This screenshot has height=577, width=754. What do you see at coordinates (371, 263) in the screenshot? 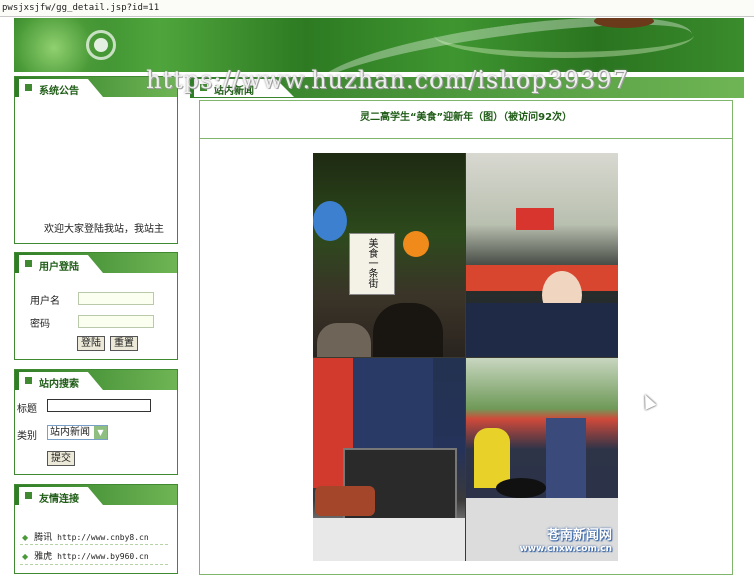
I see `photo-sign-text: 美食一条街` at bounding box center [371, 263].